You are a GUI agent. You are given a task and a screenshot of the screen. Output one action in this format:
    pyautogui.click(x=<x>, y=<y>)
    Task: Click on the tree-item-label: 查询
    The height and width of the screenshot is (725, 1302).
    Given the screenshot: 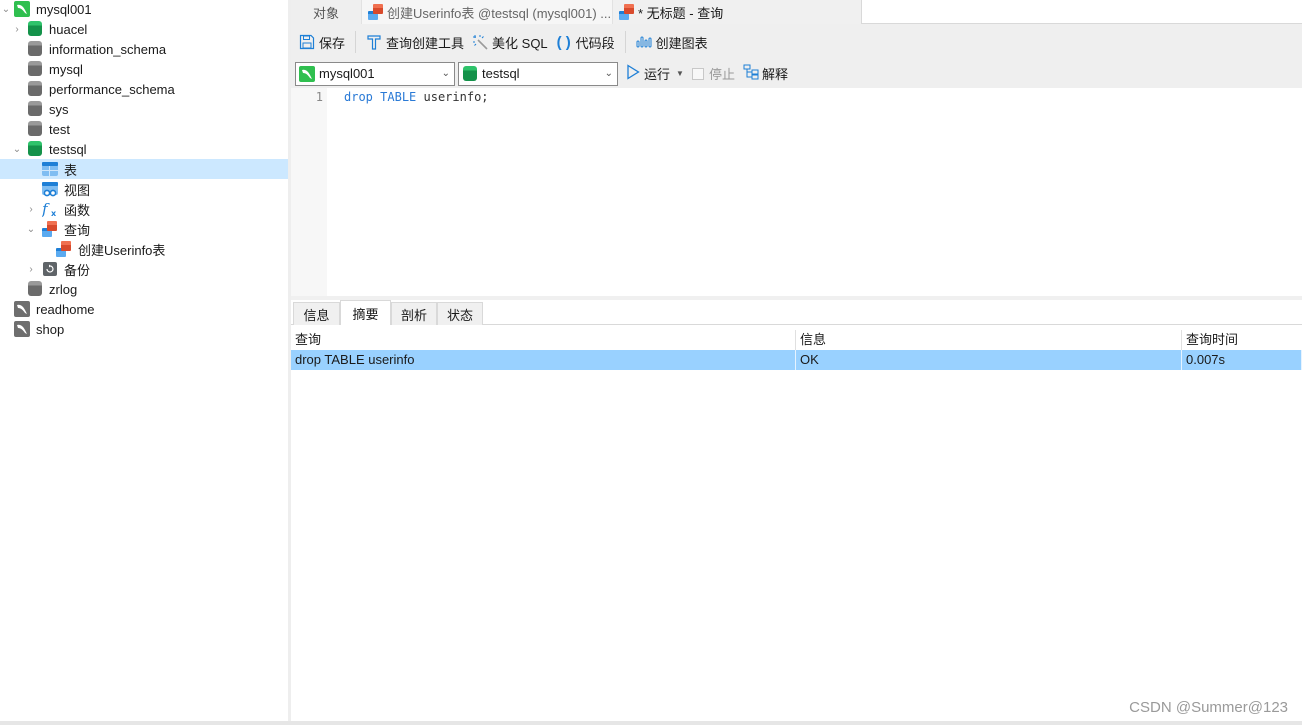 What is the action you would take?
    pyautogui.click(x=77, y=230)
    